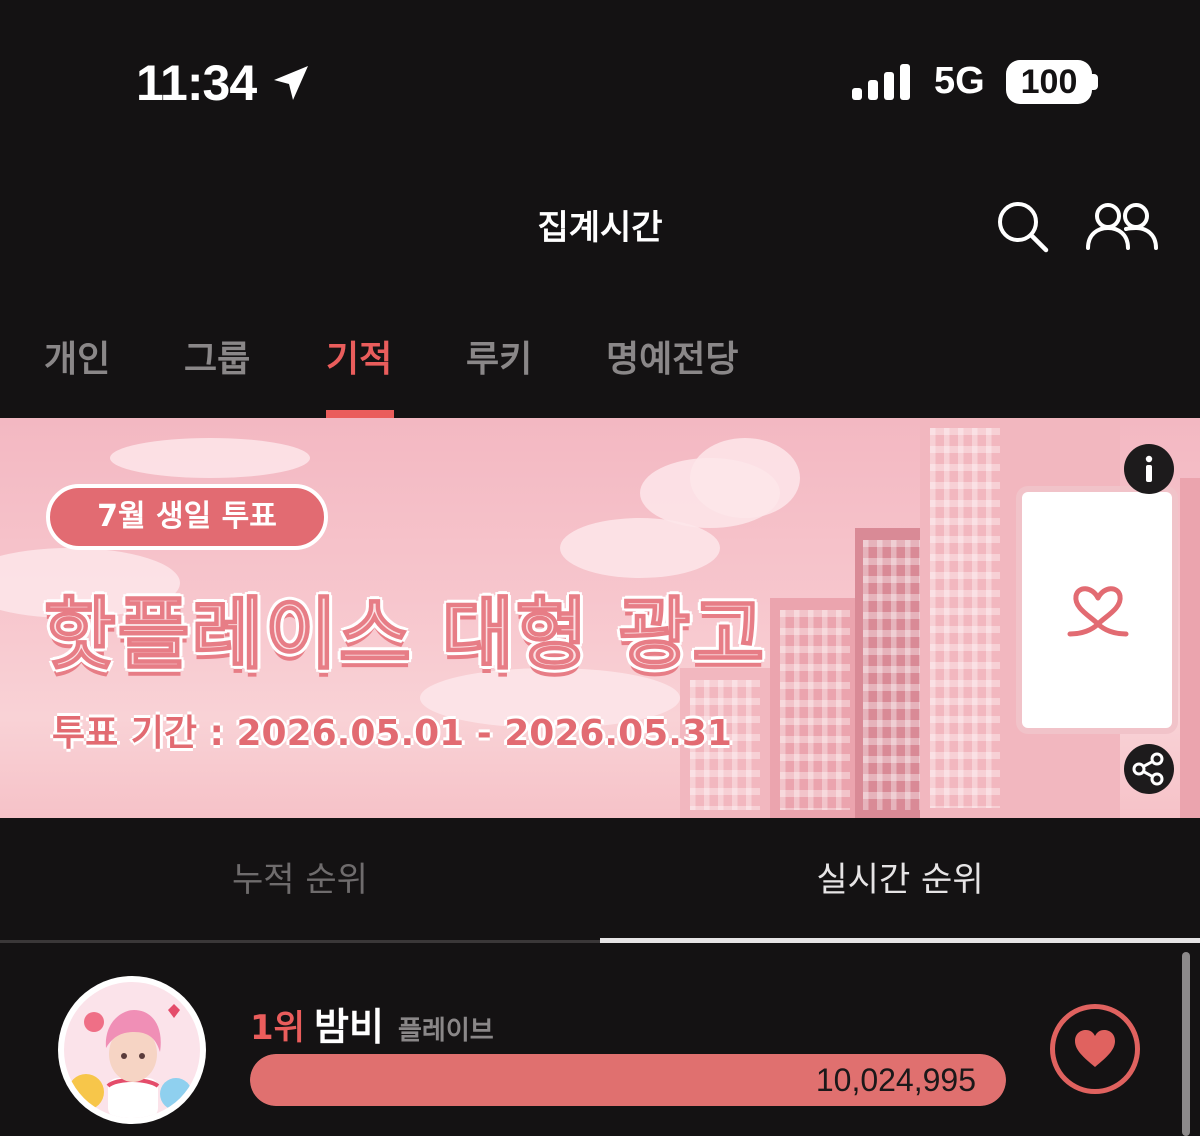  What do you see at coordinates (291, 83) in the screenshot?
I see `location-arrow-icon` at bounding box center [291, 83].